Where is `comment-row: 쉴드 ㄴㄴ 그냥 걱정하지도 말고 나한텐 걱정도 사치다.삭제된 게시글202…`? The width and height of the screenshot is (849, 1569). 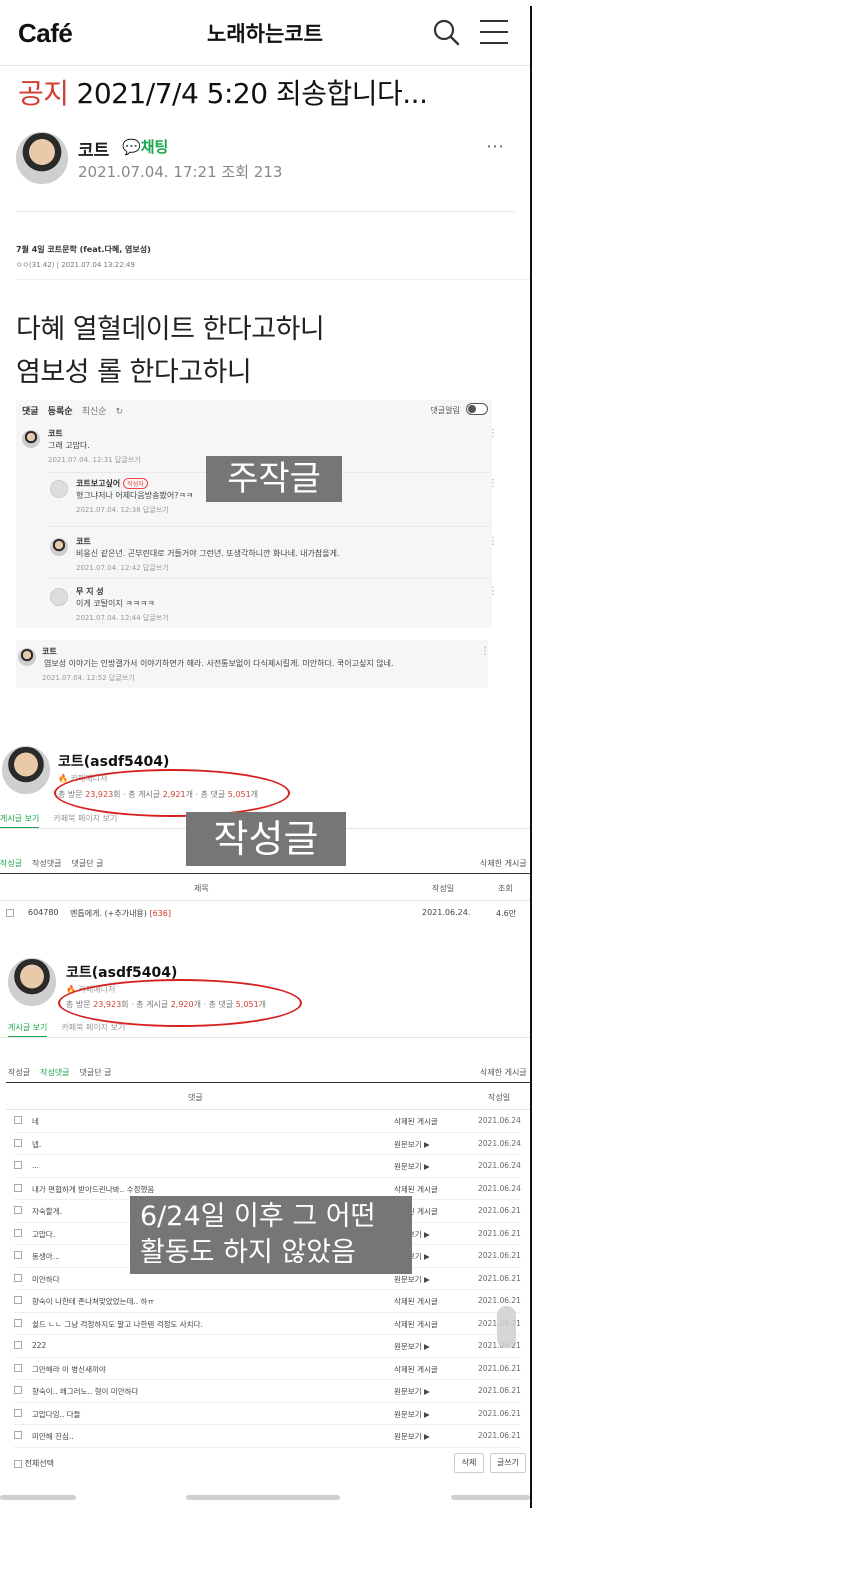
comment-row: 쉴드 ㄴㄴ 그냥 걱정하지도 말고 나한텐 걱정도 사치다.삭제된 게시글202… is located at coordinates (267, 1324).